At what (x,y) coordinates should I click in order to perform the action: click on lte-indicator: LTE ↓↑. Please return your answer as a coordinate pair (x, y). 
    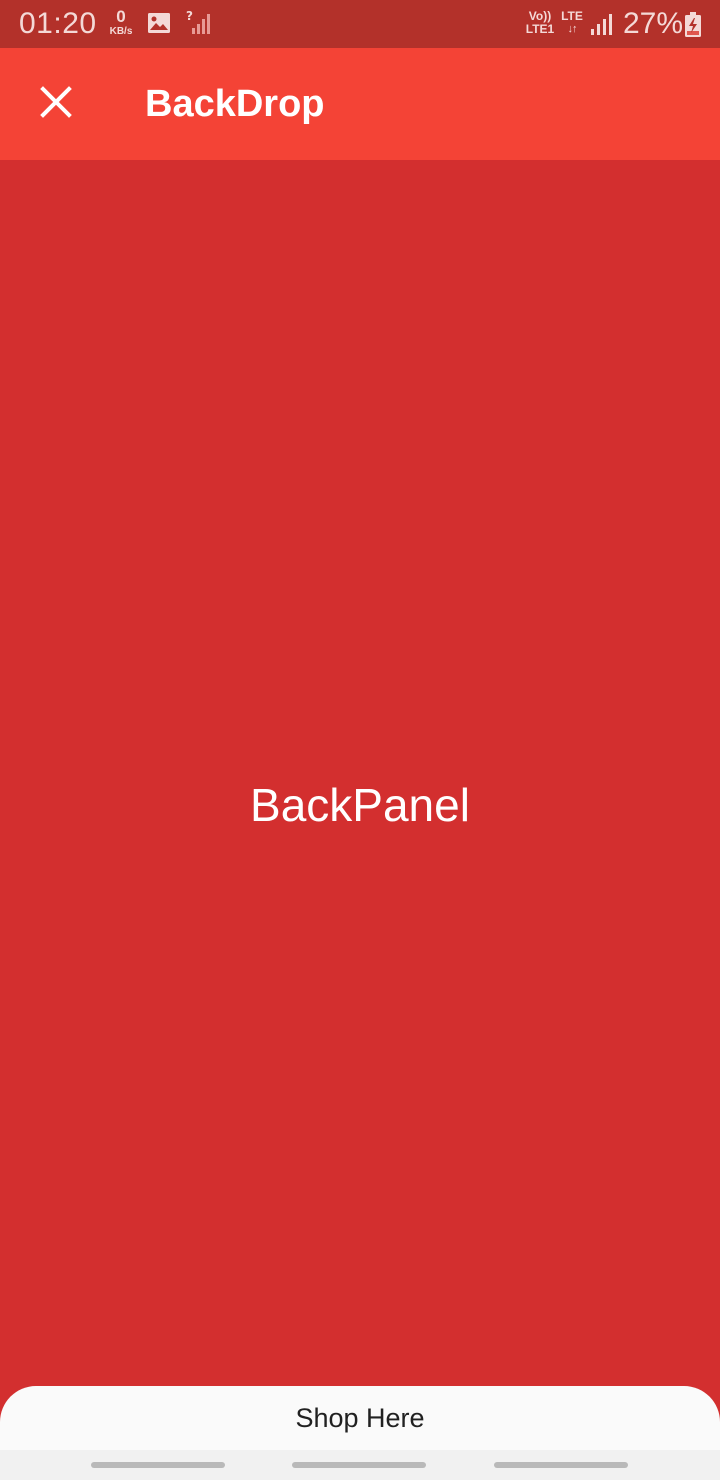
    Looking at the image, I should click on (572, 23).